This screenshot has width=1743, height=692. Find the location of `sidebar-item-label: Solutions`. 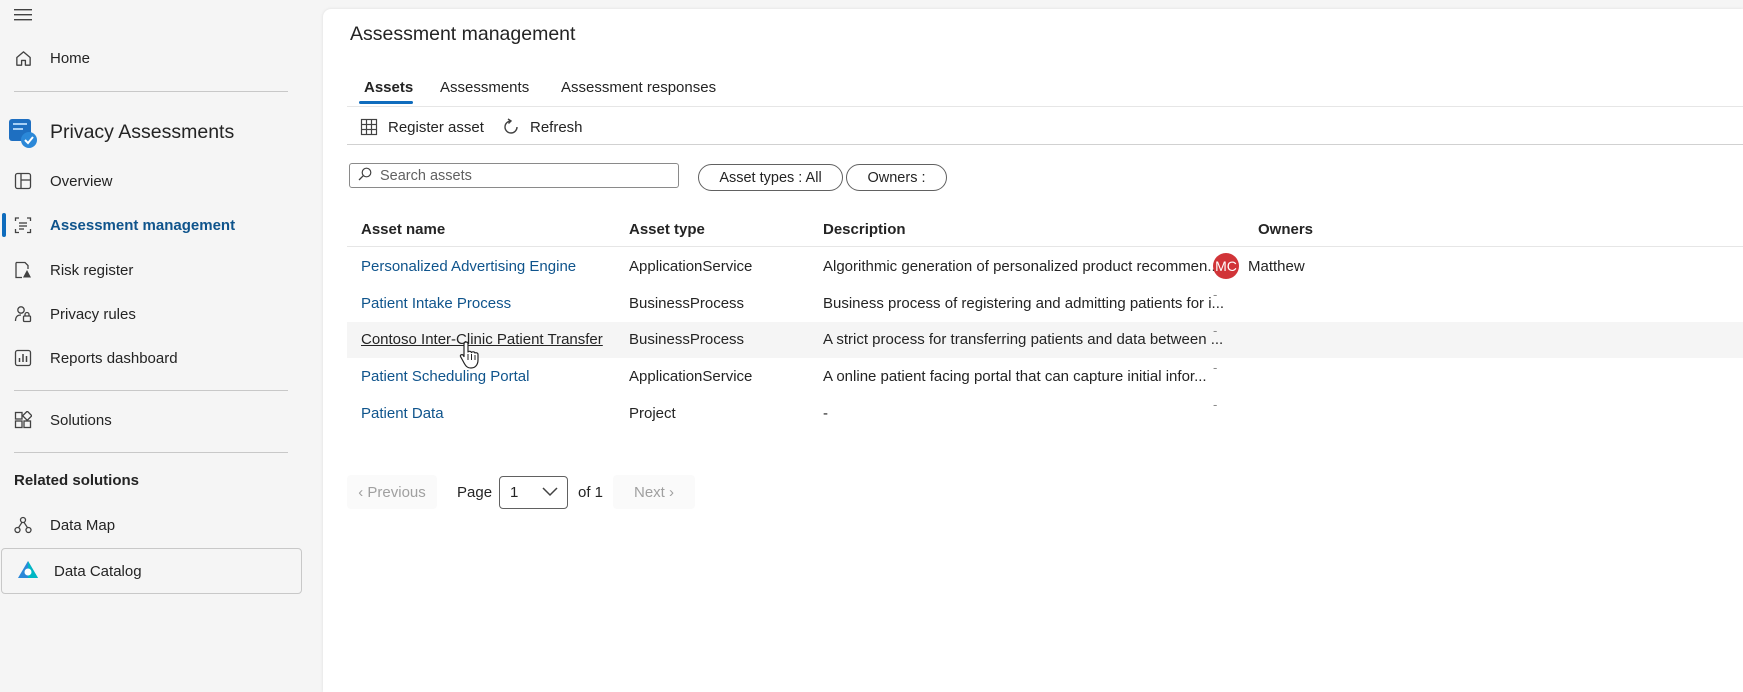

sidebar-item-label: Solutions is located at coordinates (81, 420).